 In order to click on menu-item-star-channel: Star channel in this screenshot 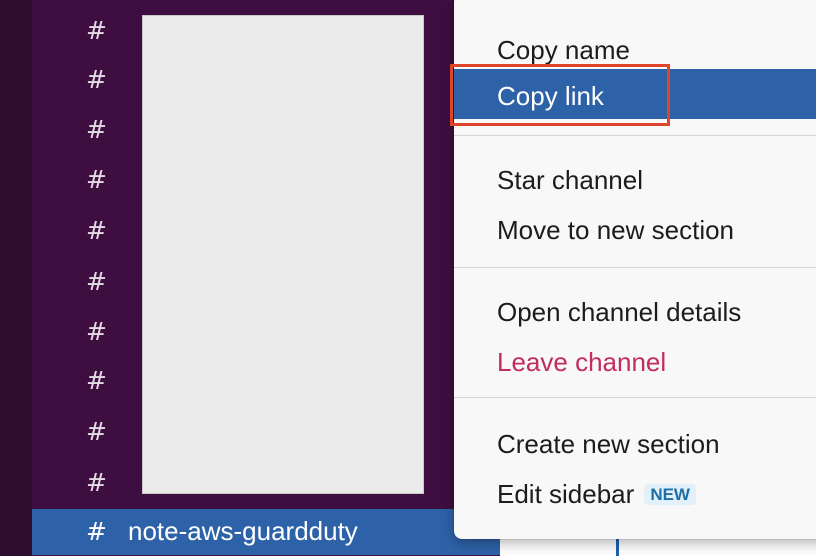, I will do `click(635, 178)`.